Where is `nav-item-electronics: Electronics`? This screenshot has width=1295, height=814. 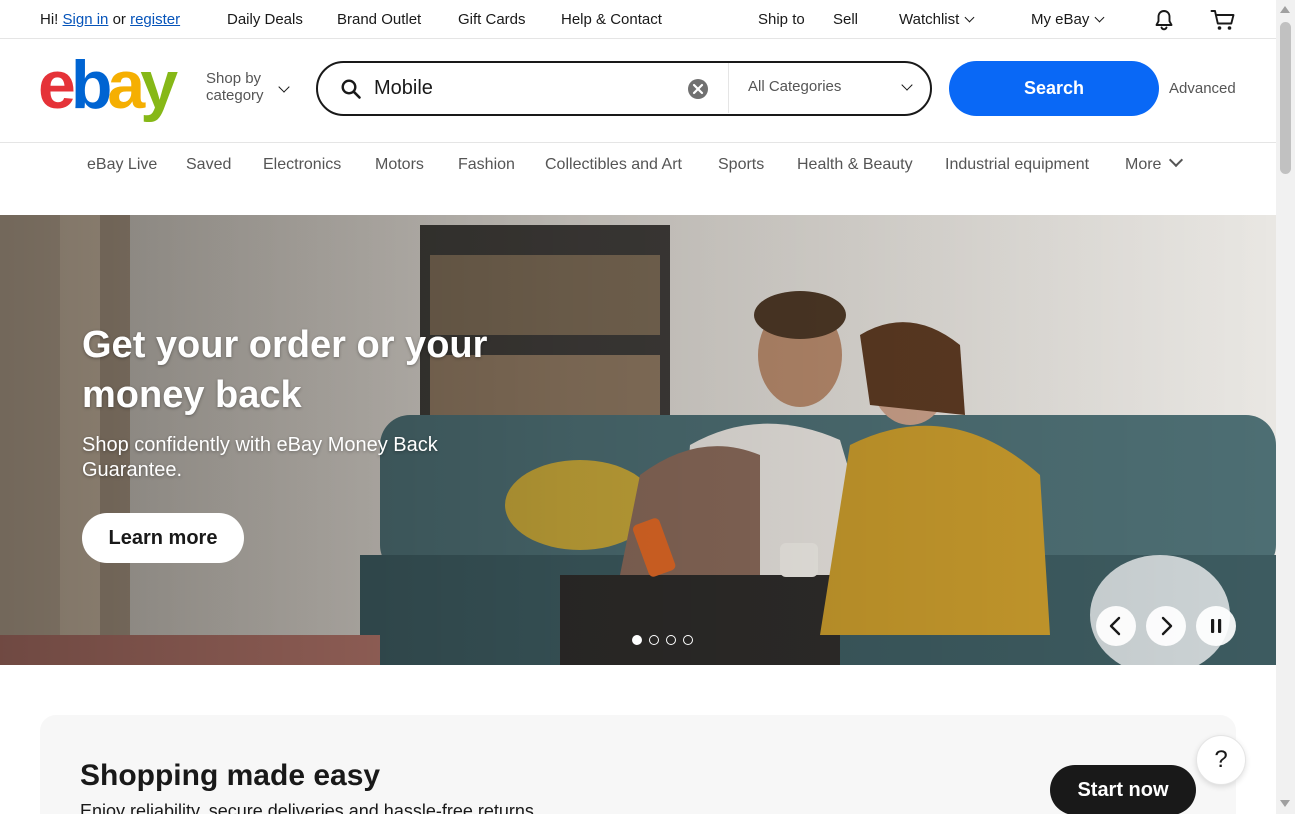
nav-item-electronics: Electronics is located at coordinates (302, 165).